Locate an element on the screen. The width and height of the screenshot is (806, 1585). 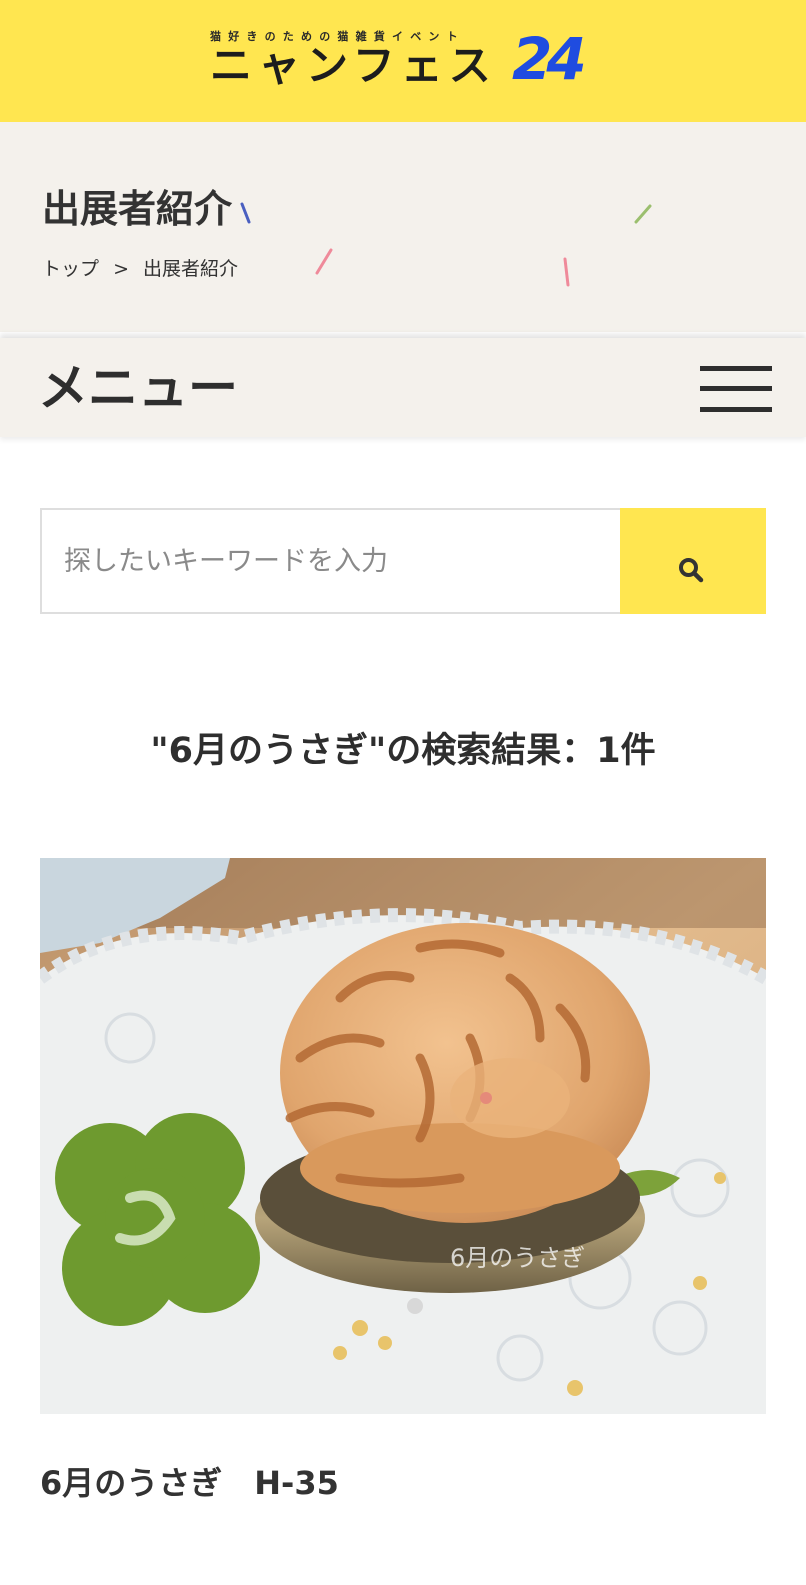
page-title: 出展者紹介 is located at coordinates (137, 209).